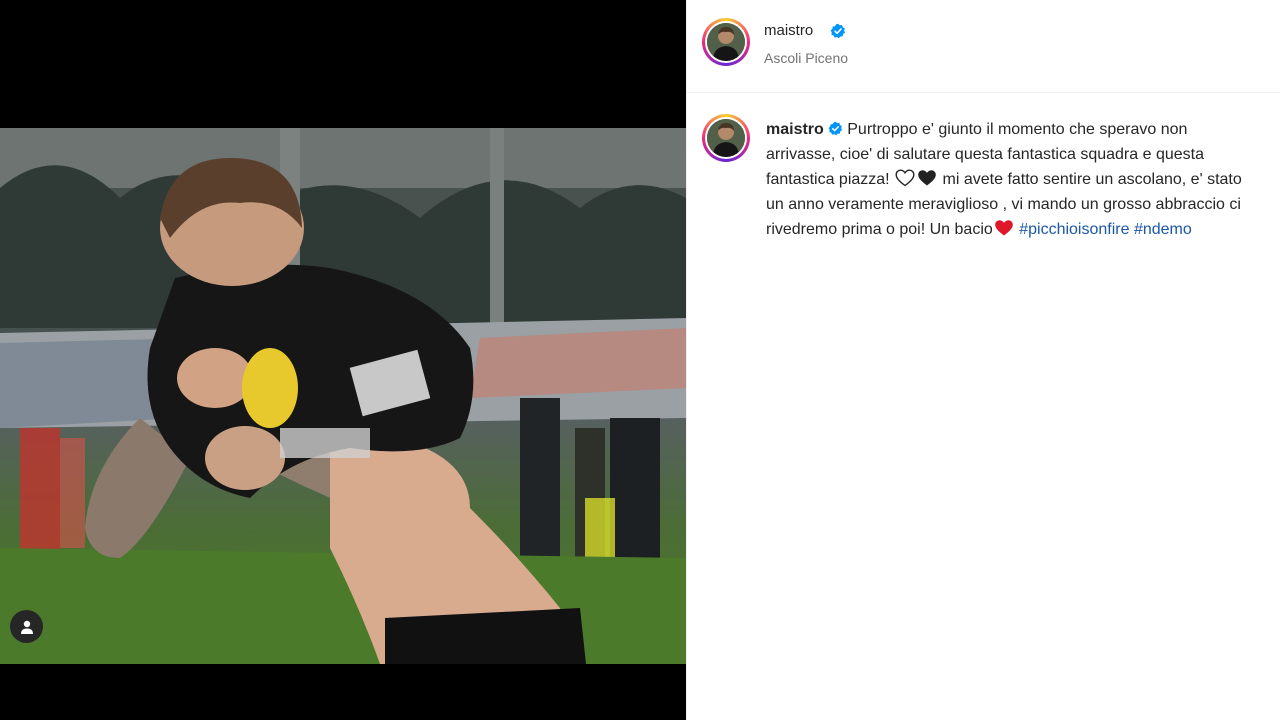 This screenshot has height=720, width=1280. I want to click on red-heart-icon, so click(1003, 228).